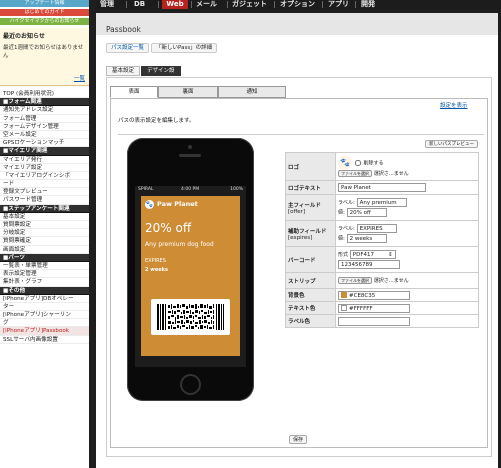 The image size is (501, 468). What do you see at coordinates (355, 173) in the screenshot?
I see `logo-file-button: ファイルを選択` at bounding box center [355, 173].